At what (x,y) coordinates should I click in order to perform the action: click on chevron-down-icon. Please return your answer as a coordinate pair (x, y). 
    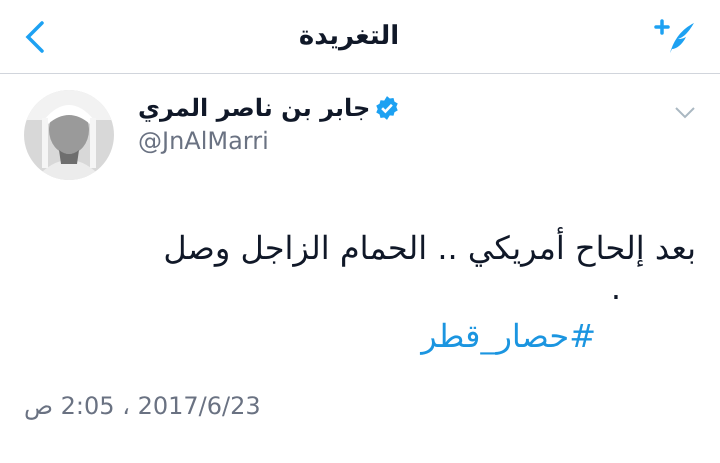
    Looking at the image, I should click on (685, 113).